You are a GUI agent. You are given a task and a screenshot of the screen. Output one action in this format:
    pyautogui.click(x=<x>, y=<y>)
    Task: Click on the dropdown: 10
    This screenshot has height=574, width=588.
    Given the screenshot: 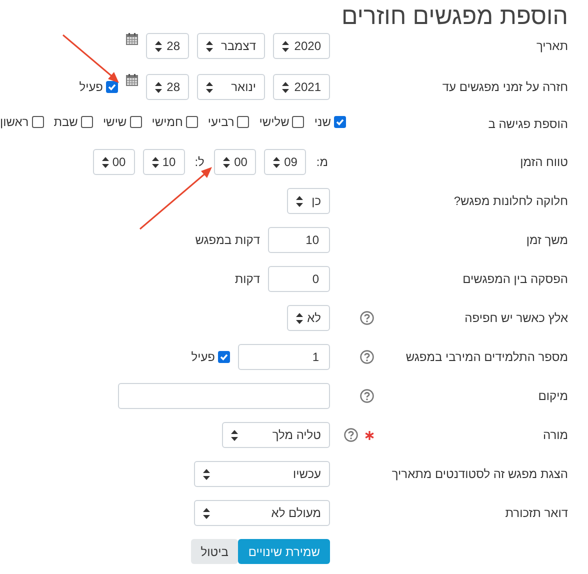 What is the action you would take?
    pyautogui.click(x=163, y=162)
    